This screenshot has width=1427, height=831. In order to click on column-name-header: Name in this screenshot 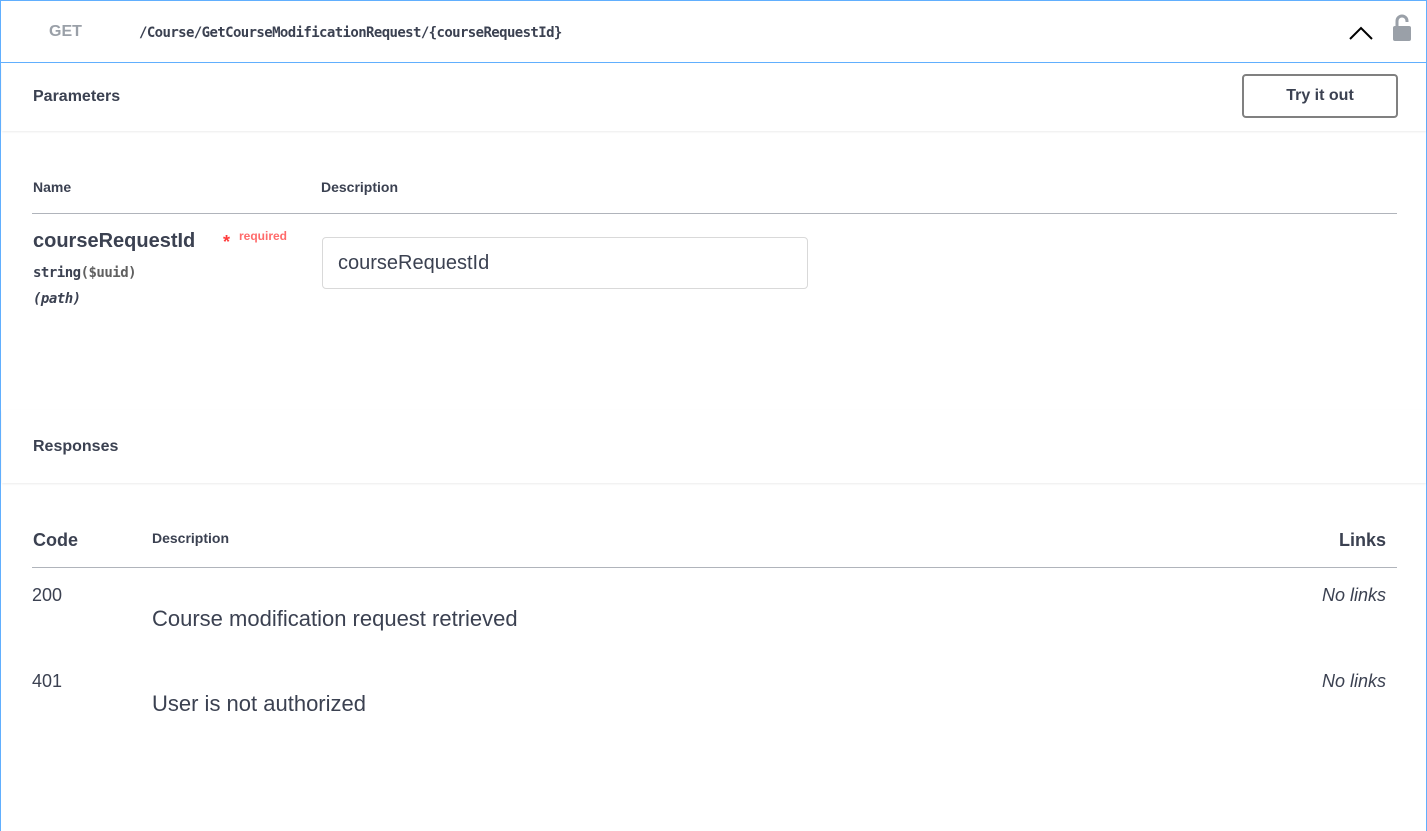, I will do `click(52, 187)`.